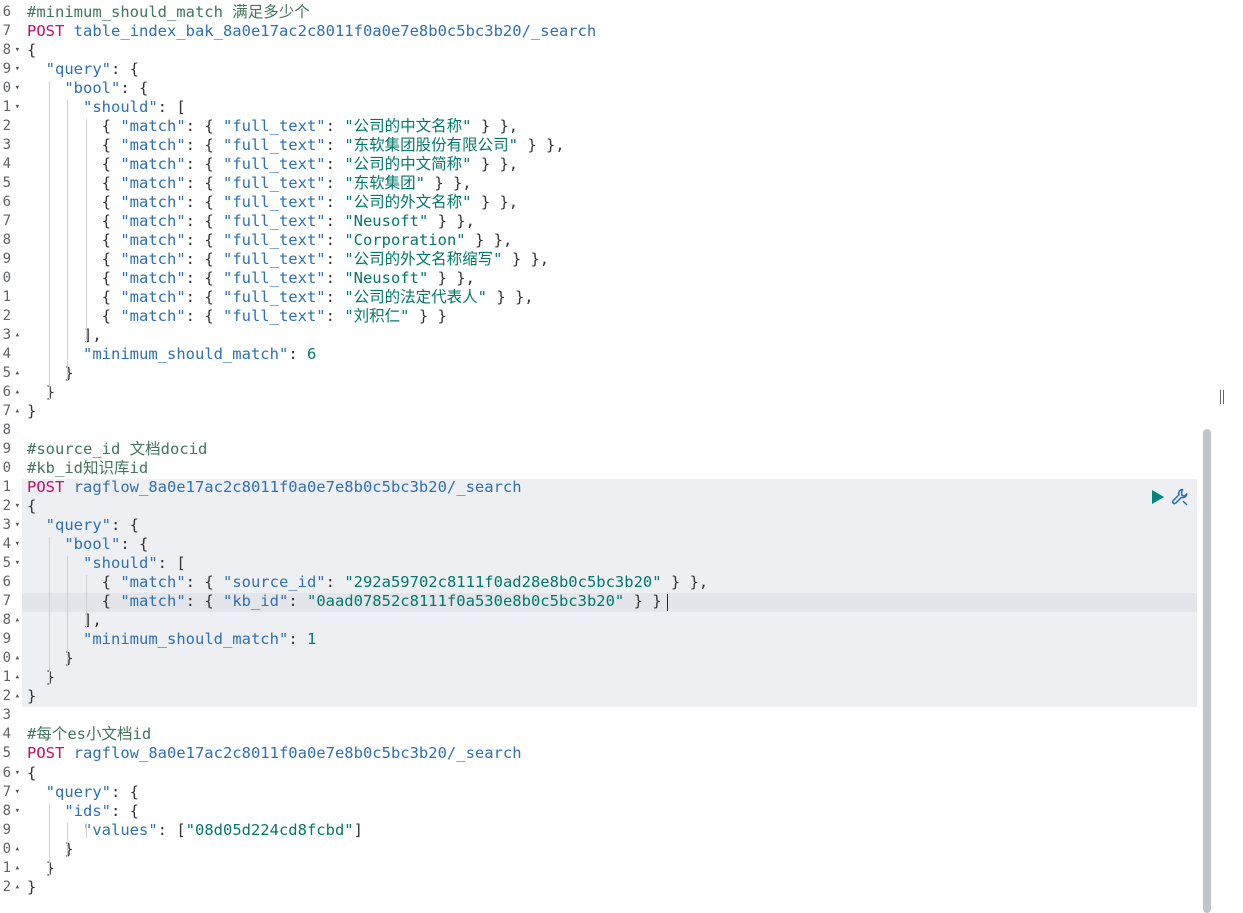  Describe the element at coordinates (609, 468) in the screenshot. I see `code-line: #kb_id知识库id` at that location.